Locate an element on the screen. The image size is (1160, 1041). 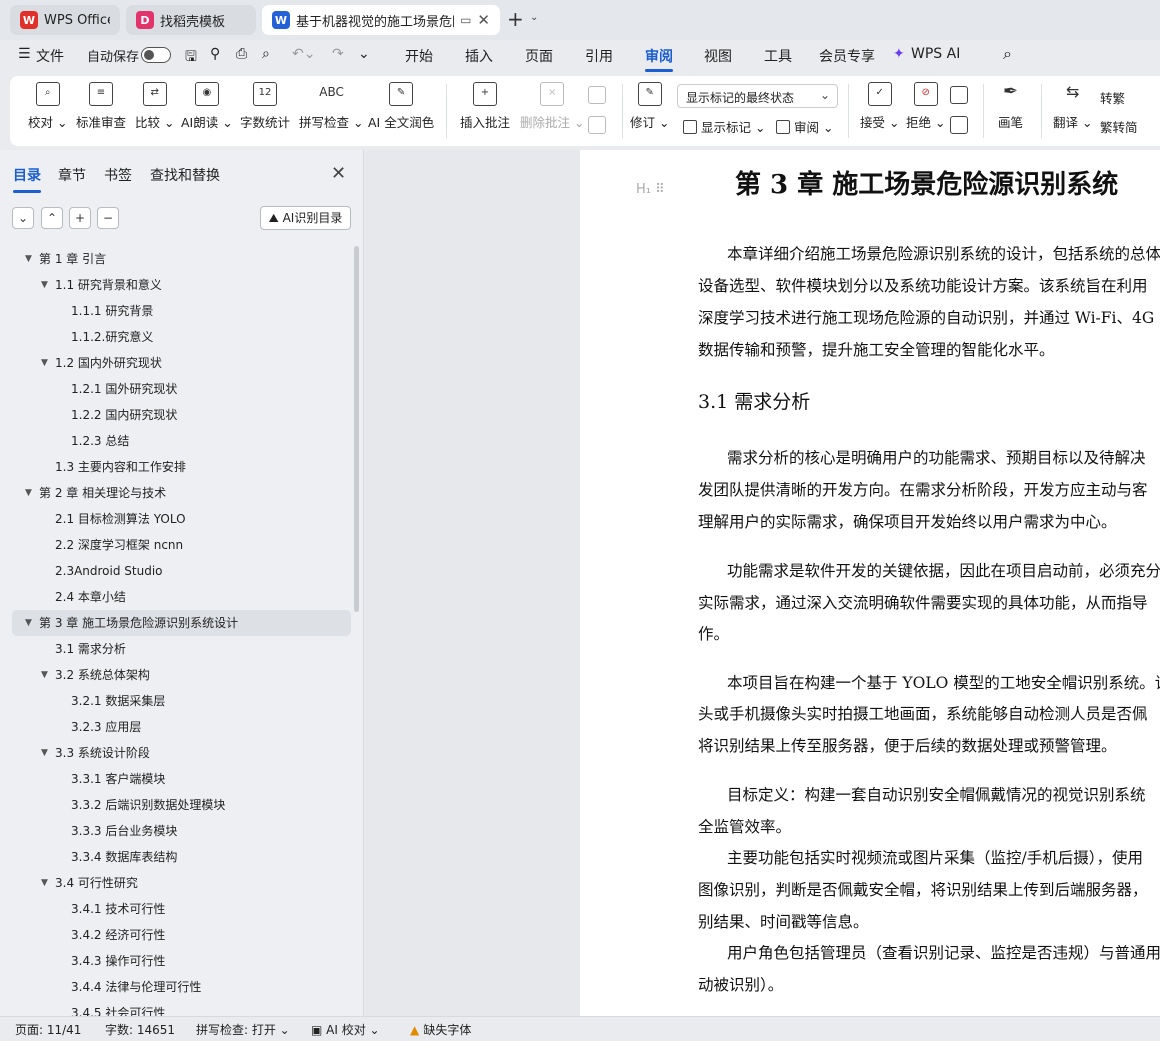
show-markup-button: 显示标记 ⌄ is located at coordinates (724, 126).